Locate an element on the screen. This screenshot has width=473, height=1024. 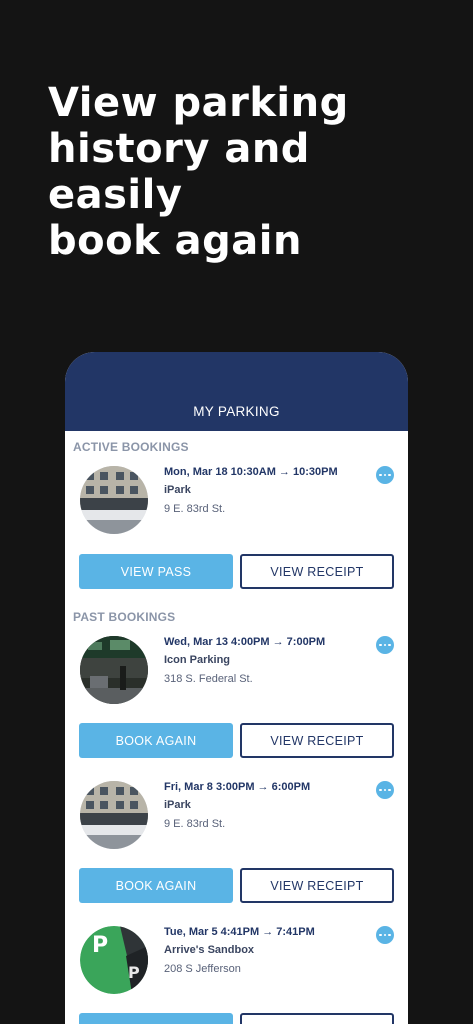
headline-line-2: history and easily is located at coordinates (179, 172).